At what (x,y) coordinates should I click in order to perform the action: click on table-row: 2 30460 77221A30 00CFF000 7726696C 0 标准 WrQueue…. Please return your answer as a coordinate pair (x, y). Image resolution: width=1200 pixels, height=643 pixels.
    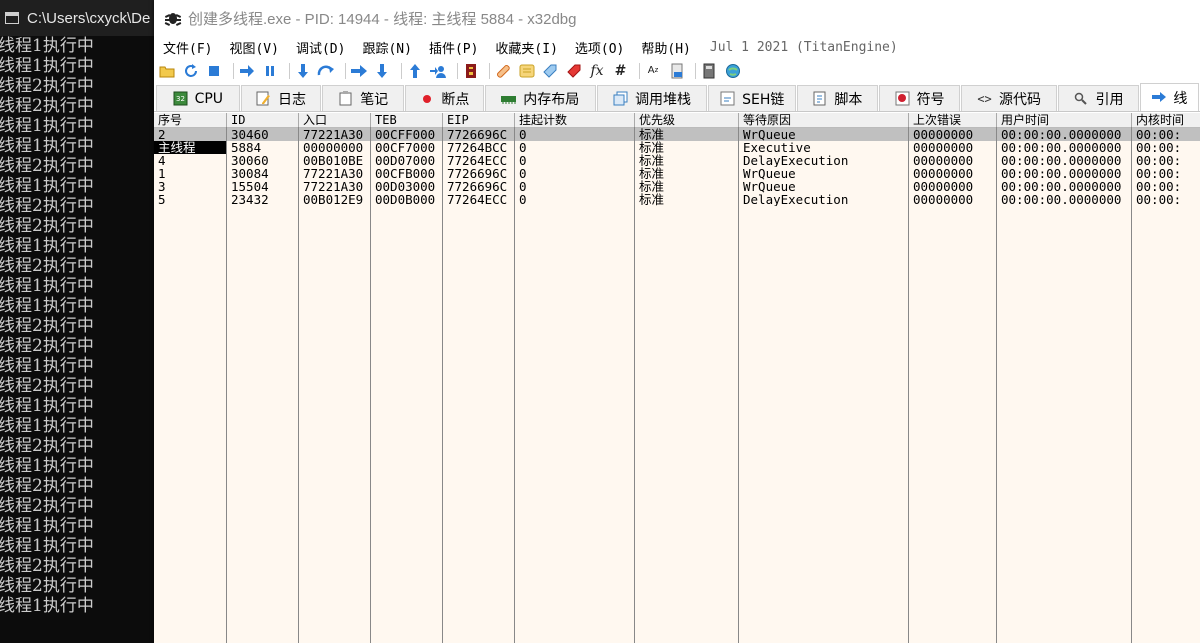
    Looking at the image, I should click on (677, 134).